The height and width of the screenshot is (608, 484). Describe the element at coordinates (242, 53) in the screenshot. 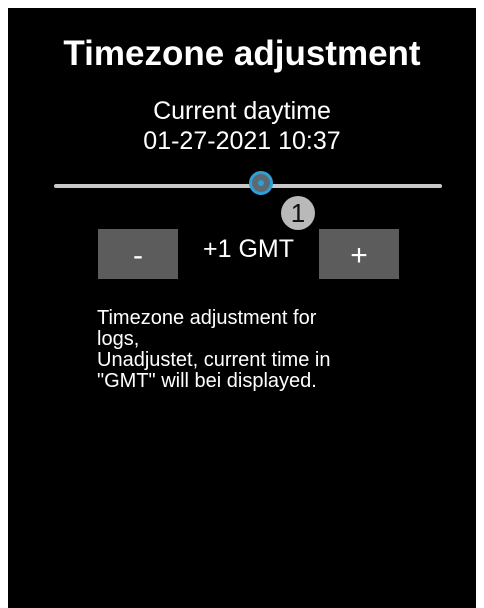

I see `page-title: Timezone adjustment` at that location.